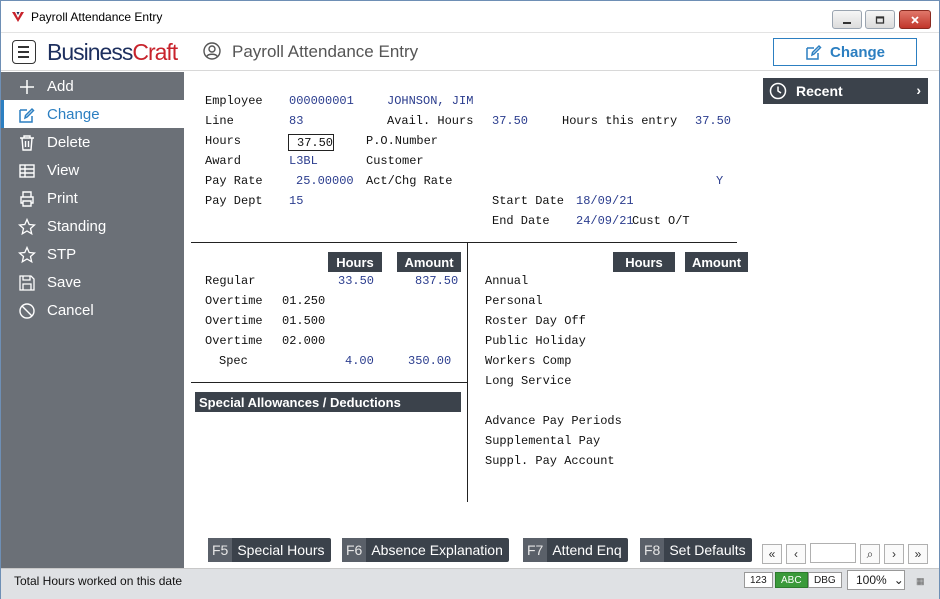 This screenshot has height=599, width=940. Describe the element at coordinates (92, 142) in the screenshot. I see `sidebar-item-delete: Delete` at that location.